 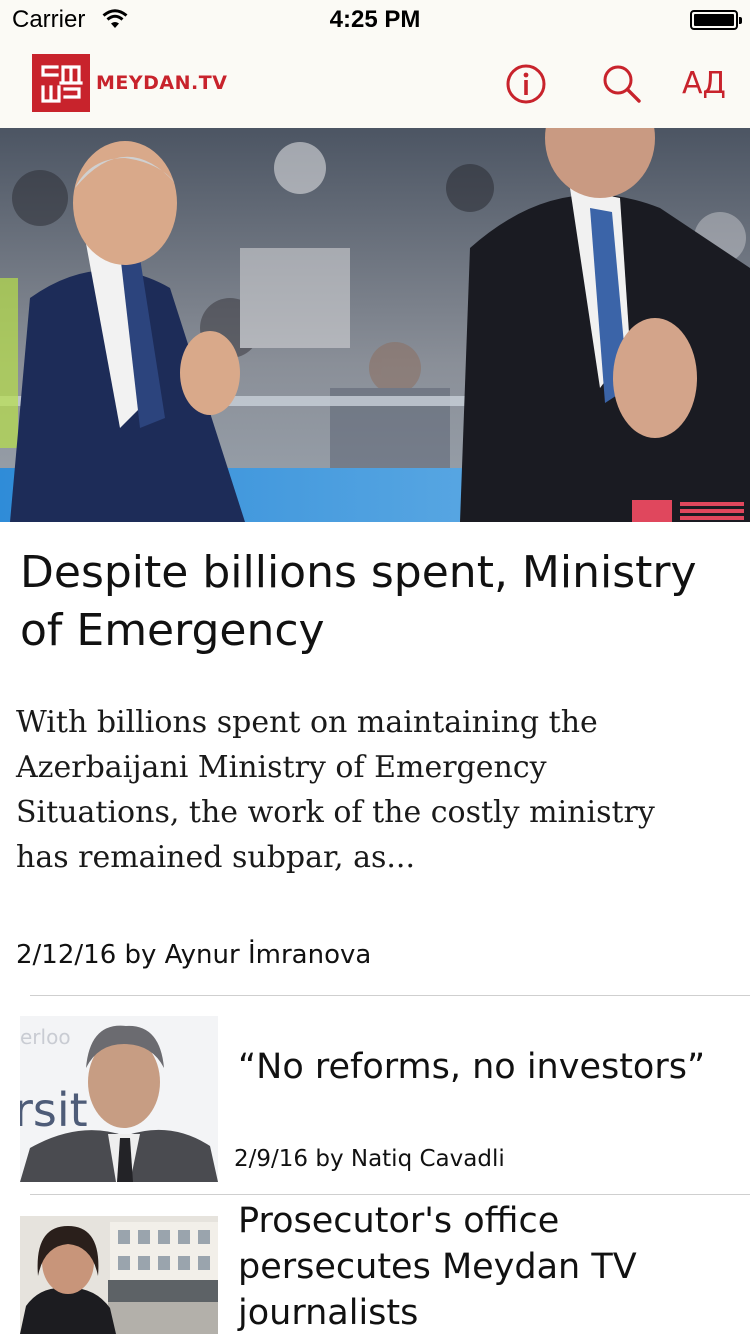 What do you see at coordinates (119, 1275) in the screenshot?
I see `article-thumbnail` at bounding box center [119, 1275].